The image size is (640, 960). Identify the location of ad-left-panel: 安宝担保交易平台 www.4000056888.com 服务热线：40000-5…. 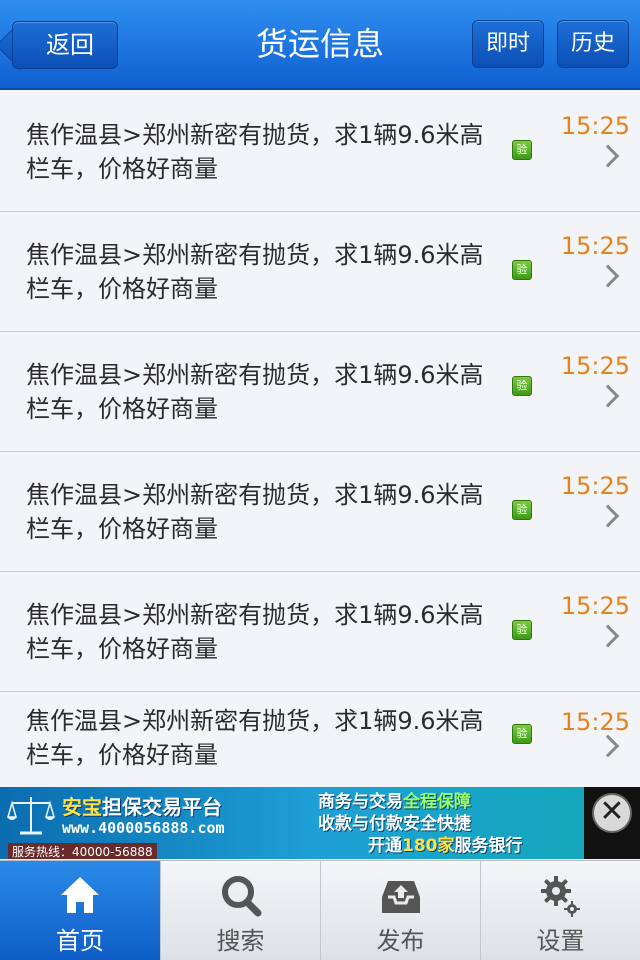
(155, 823).